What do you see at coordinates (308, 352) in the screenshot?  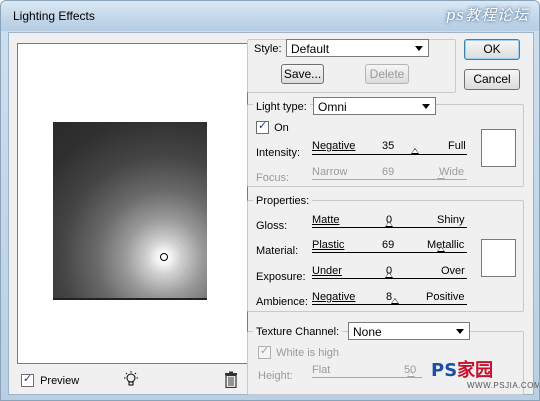 I see `white-is-high-label: White is high` at bounding box center [308, 352].